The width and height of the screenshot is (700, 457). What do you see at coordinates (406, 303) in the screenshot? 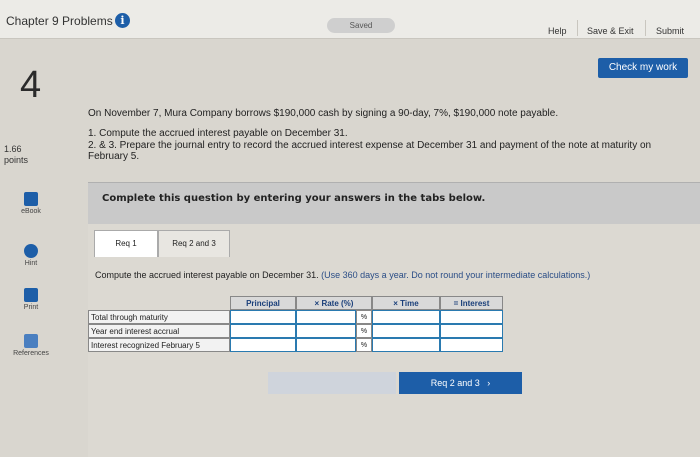
I see `header-time: × Time` at bounding box center [406, 303].